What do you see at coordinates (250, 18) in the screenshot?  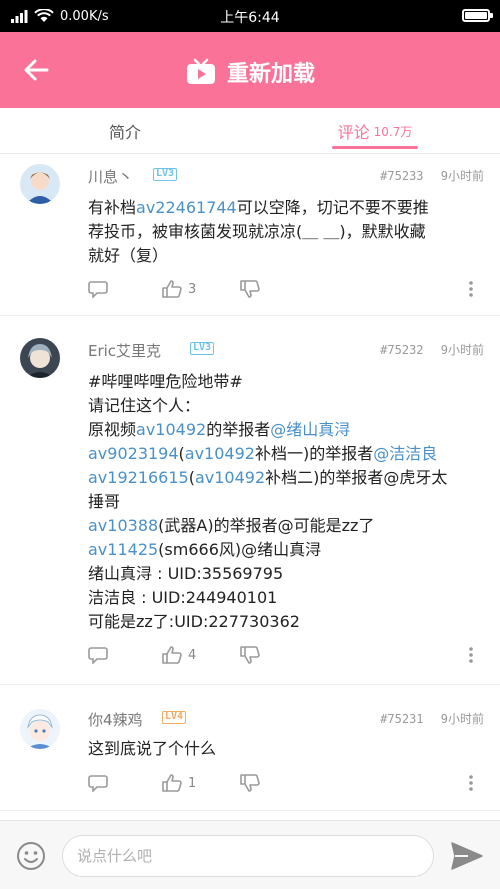 I see `clock: 上午6:44` at bounding box center [250, 18].